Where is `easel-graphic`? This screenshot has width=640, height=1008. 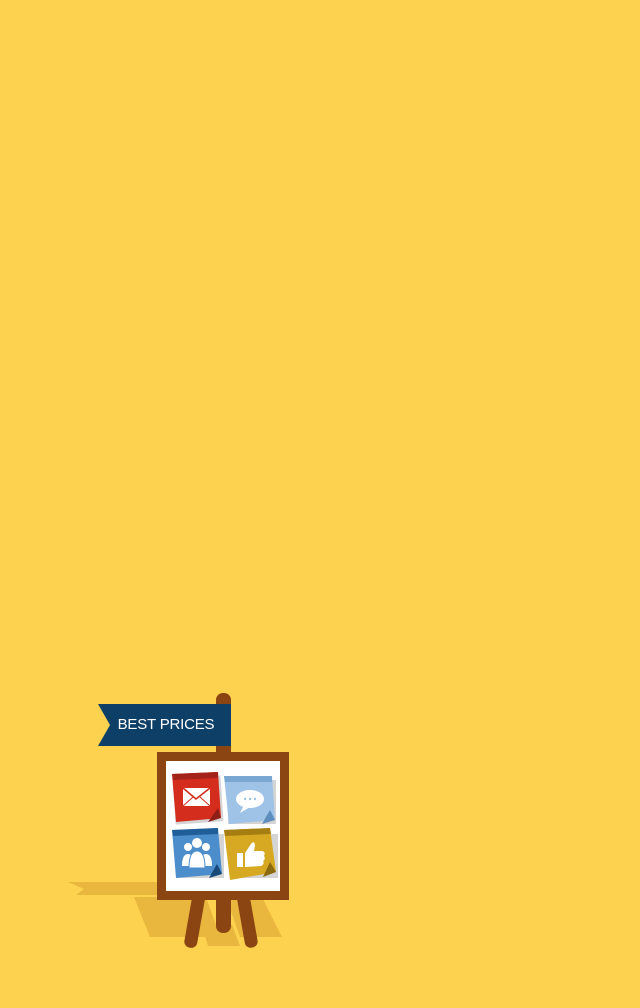
easel-graphic is located at coordinates (178, 820).